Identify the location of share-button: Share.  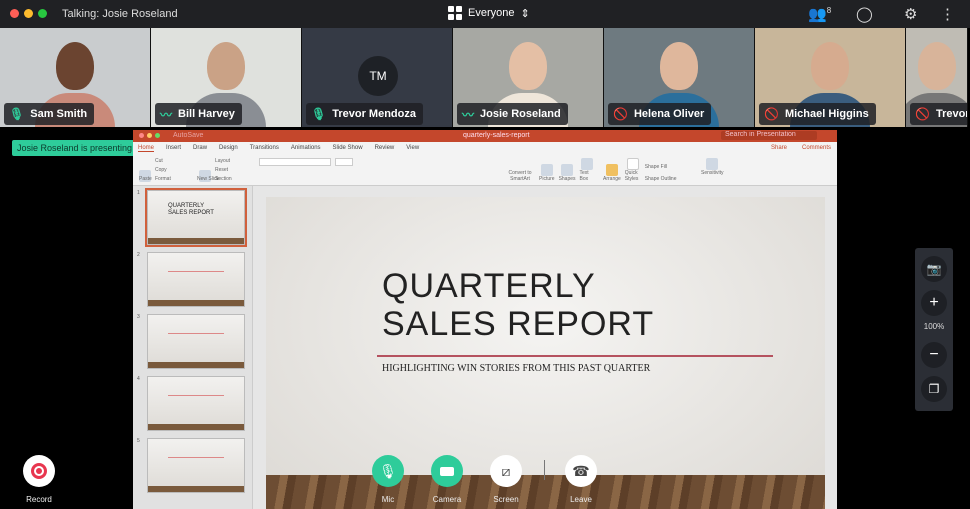
(779, 148).